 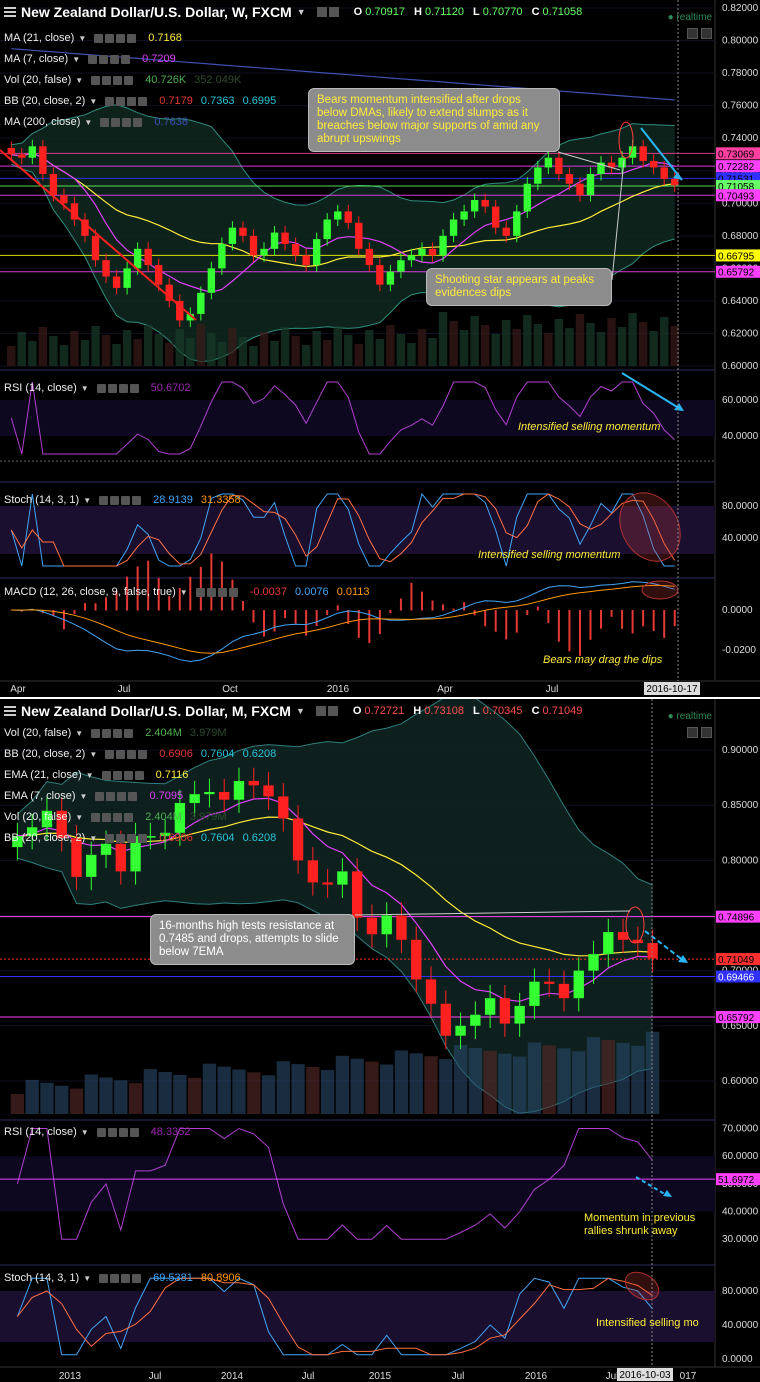 I want to click on indicator-legend: BB (20, close, 2) ▼ 0.7179 0.7363 0.6995, so click(x=140, y=101).